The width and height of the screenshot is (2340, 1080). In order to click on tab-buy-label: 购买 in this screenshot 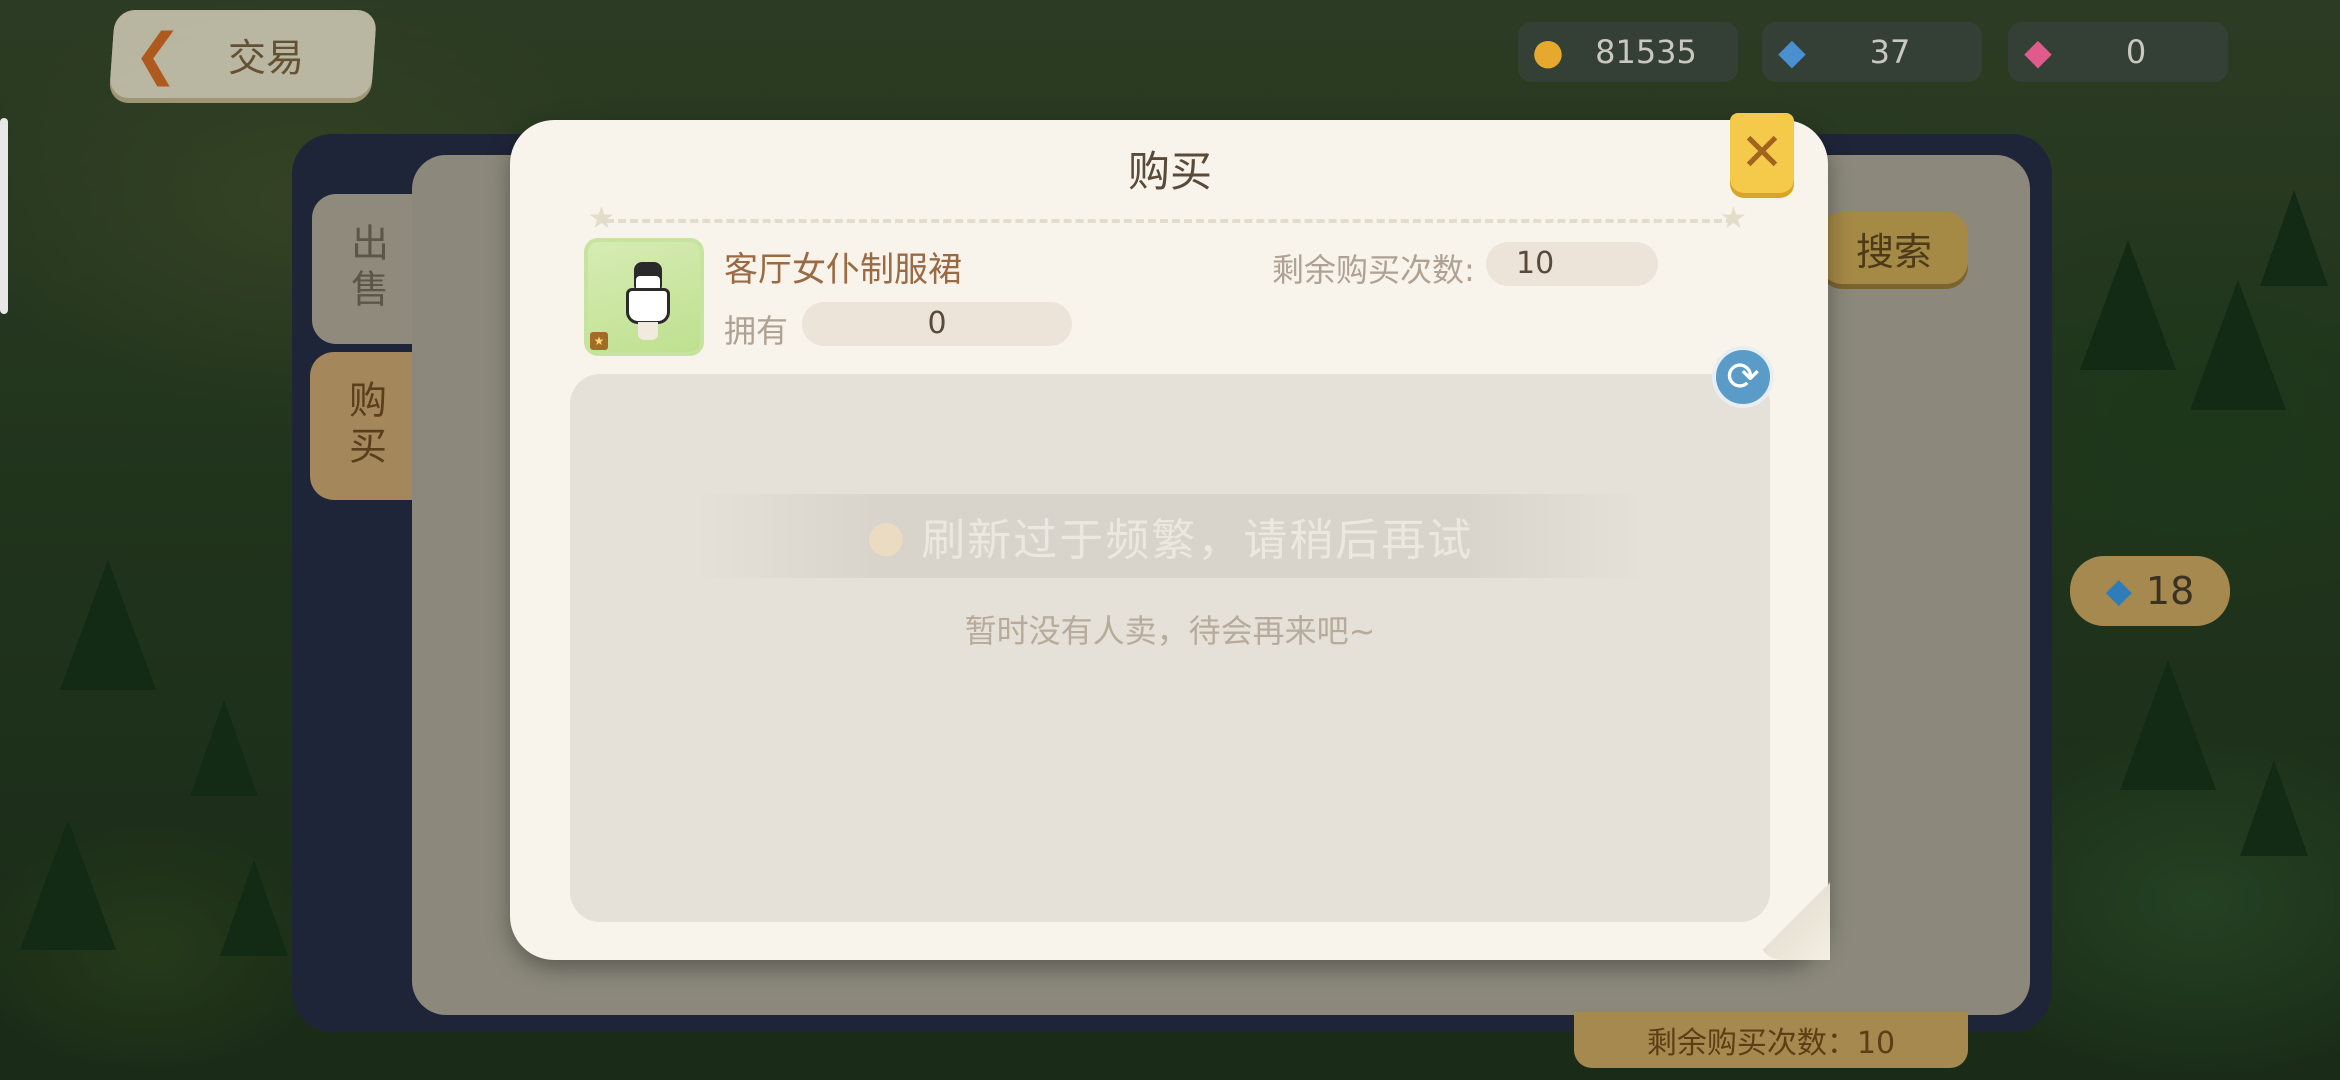, I will do `click(364, 426)`.